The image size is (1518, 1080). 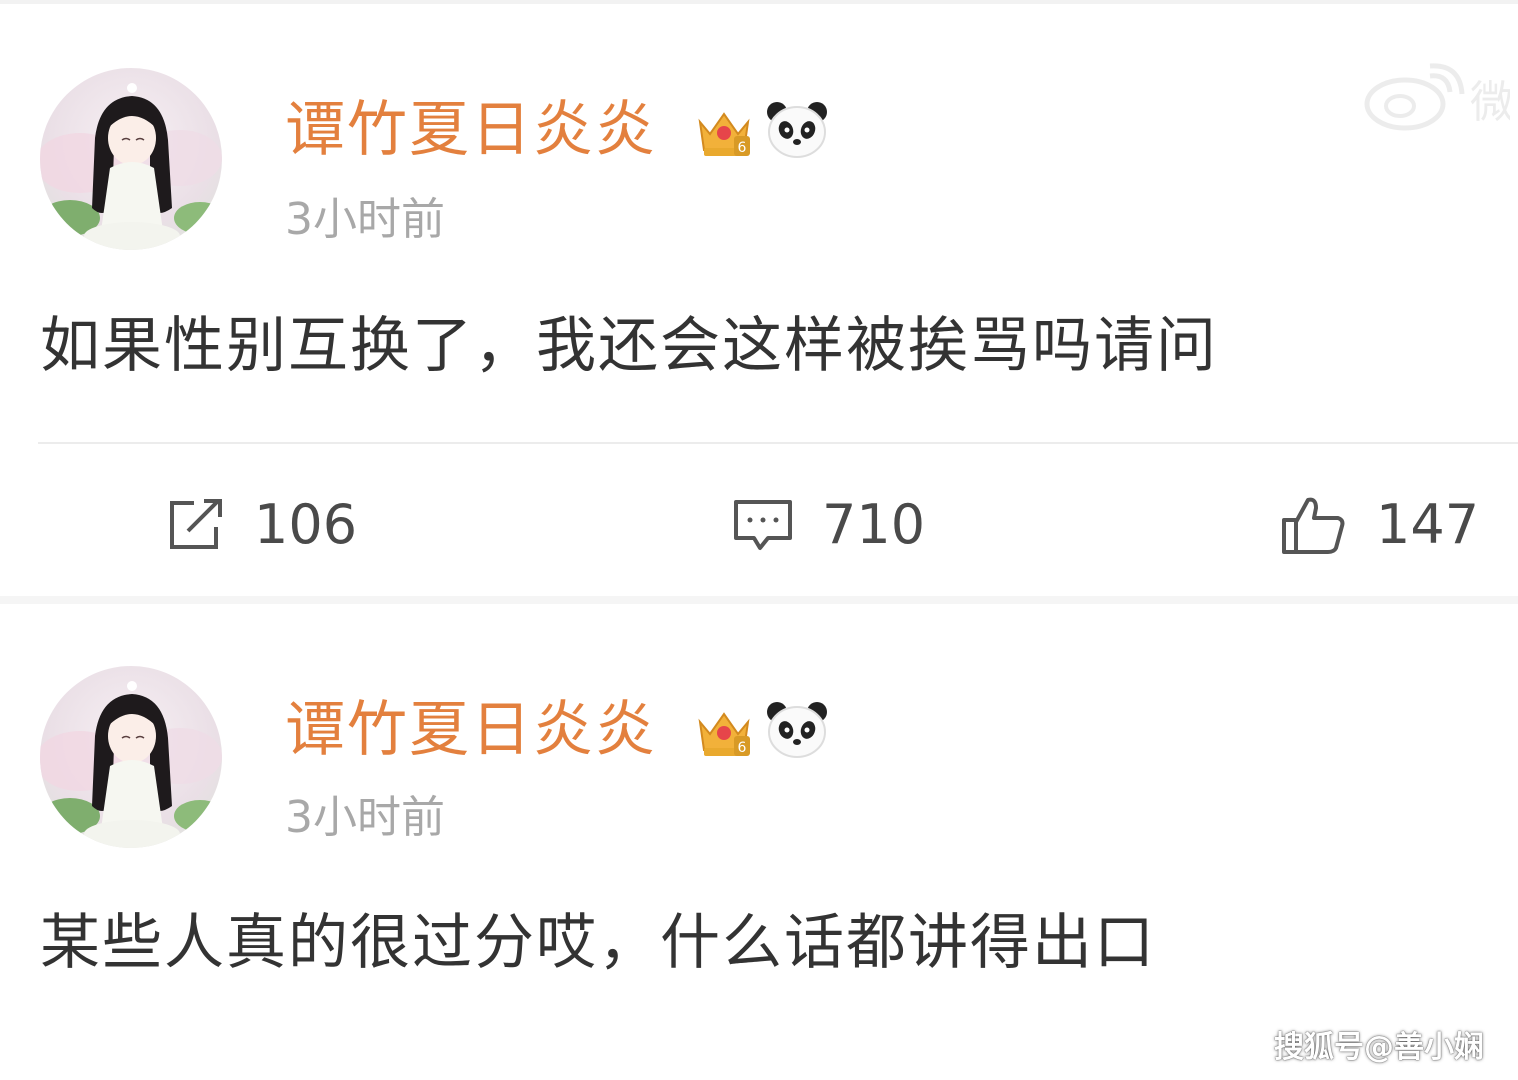 I want to click on comment-button: 710, so click(x=828, y=525).